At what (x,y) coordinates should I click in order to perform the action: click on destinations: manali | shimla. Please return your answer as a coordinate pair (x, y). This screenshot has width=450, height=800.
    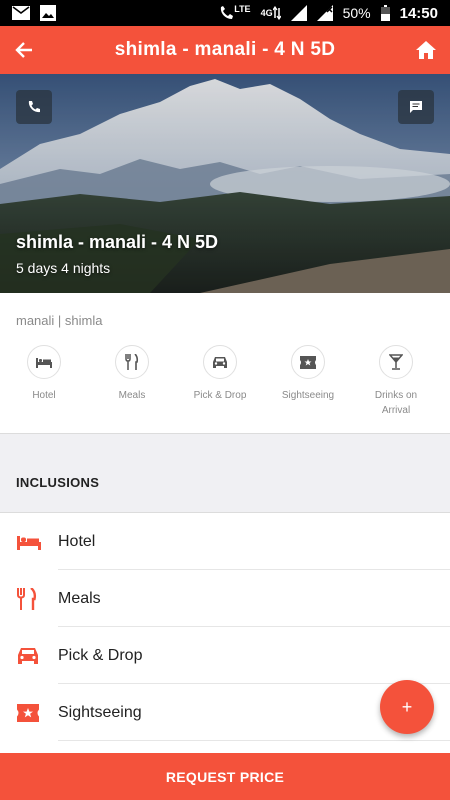
    Looking at the image, I should click on (59, 320).